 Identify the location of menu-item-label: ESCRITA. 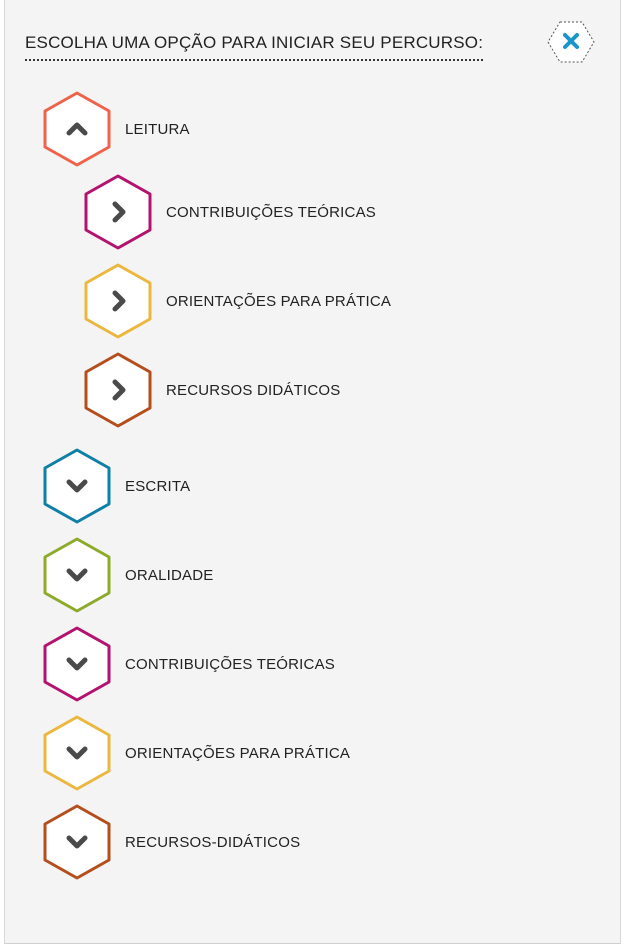
(158, 486).